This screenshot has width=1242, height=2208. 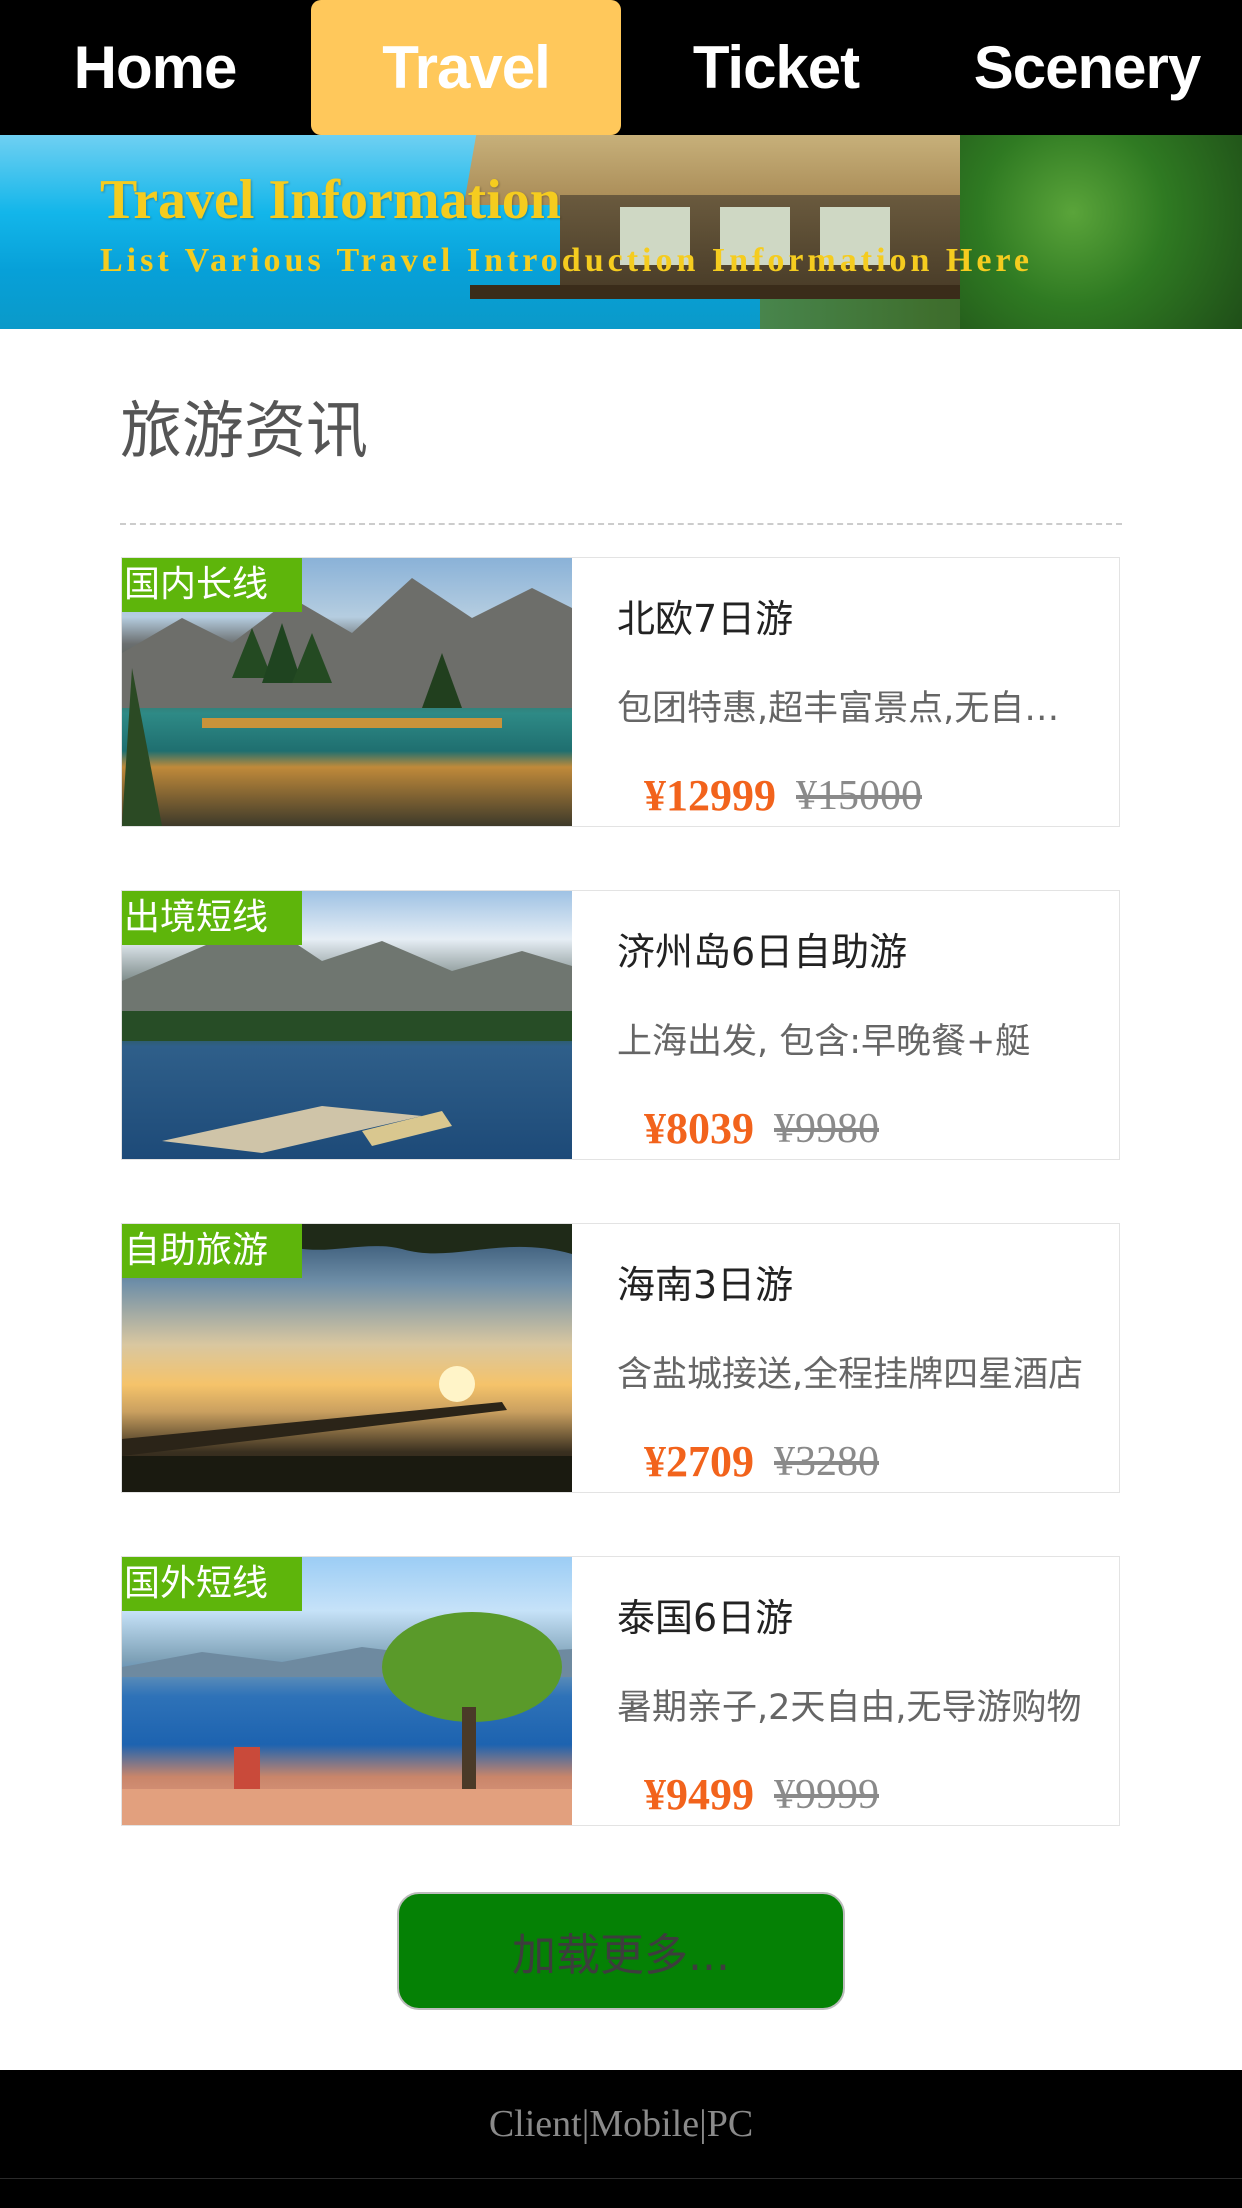 What do you see at coordinates (347, 692) in the screenshot?
I see `travel-card-image: 国内长线` at bounding box center [347, 692].